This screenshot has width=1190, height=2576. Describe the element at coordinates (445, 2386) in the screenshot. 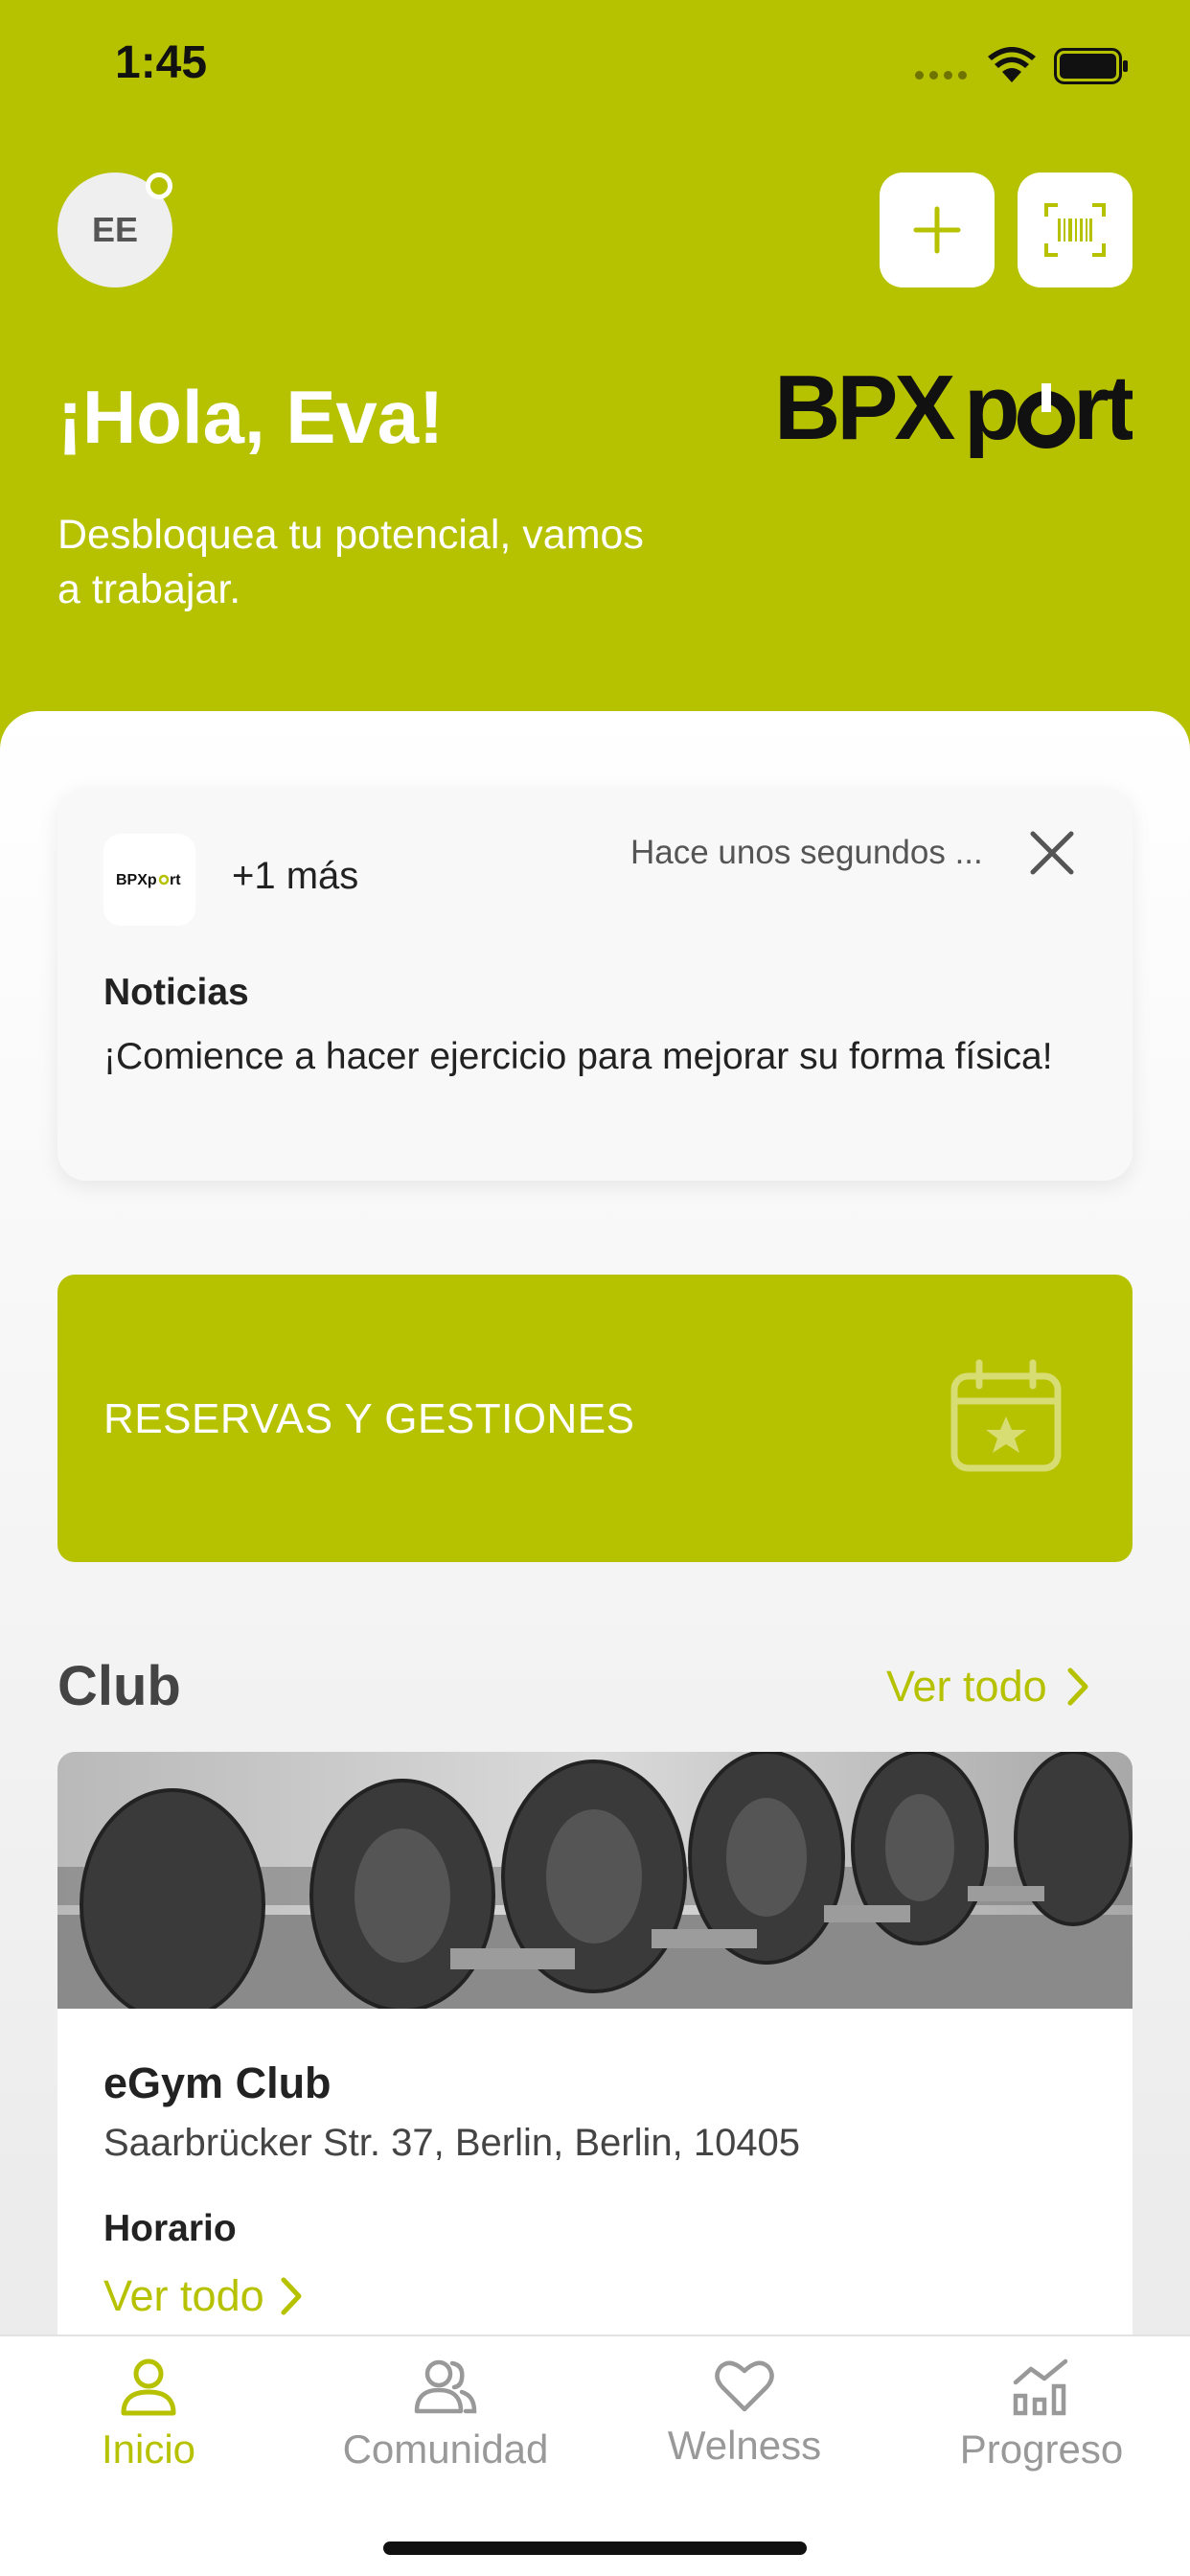

I see `people-icon` at that location.